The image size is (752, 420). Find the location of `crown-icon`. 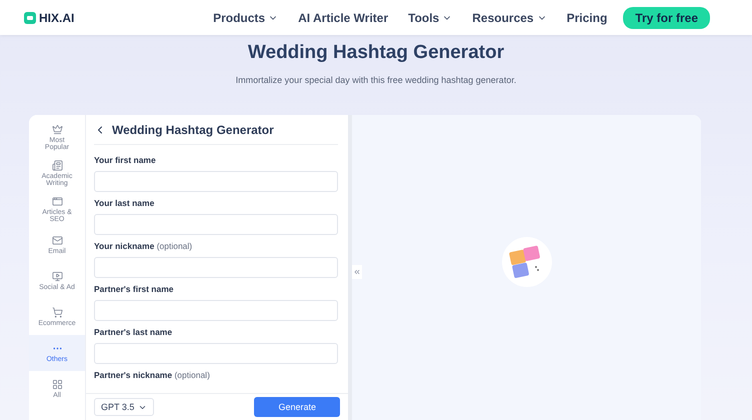

crown-icon is located at coordinates (57, 129).